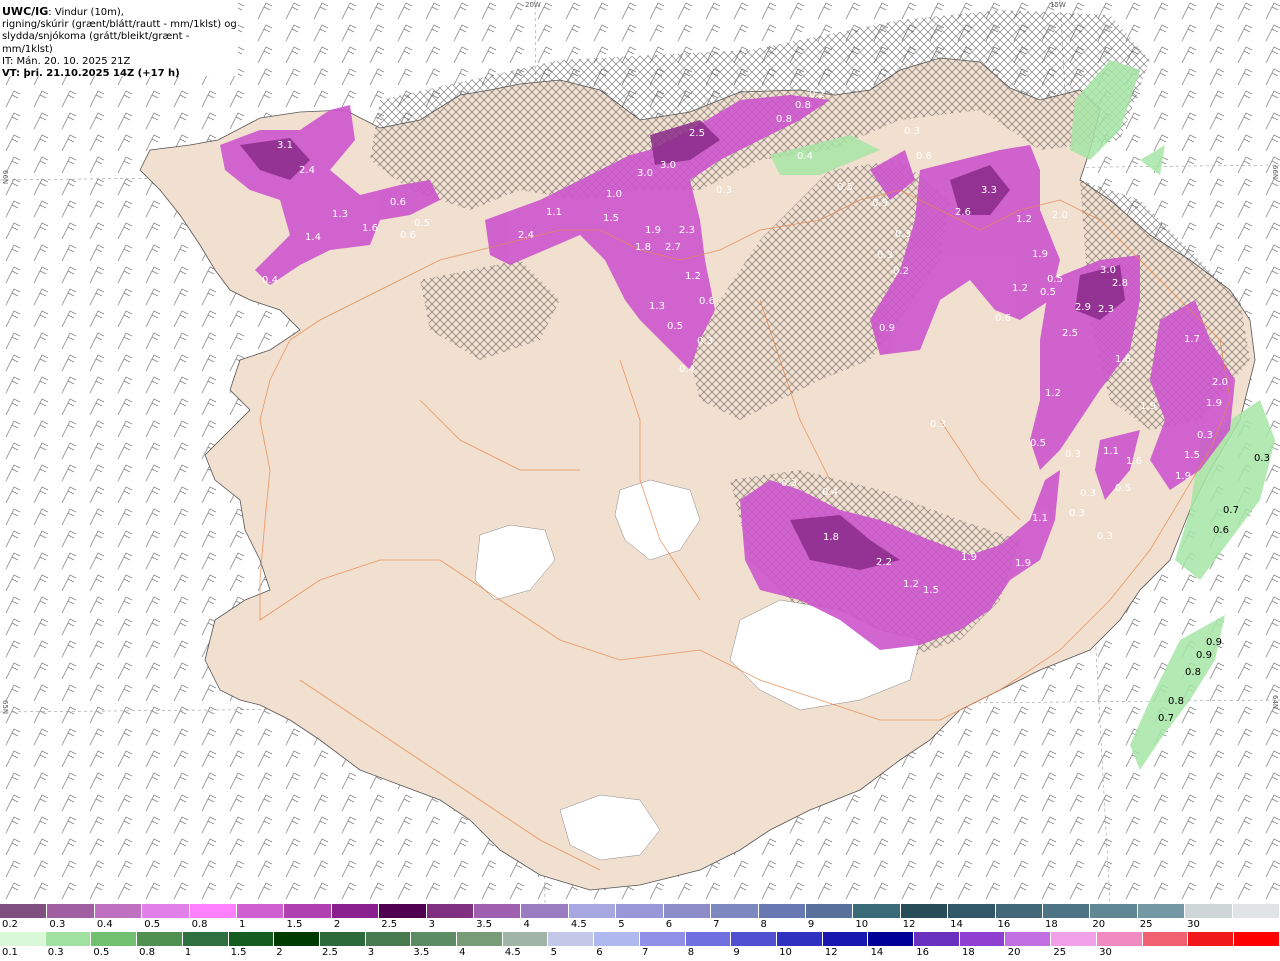 This screenshot has width=1280, height=961. Describe the element at coordinates (901, 271) in the screenshot. I see `precip-label: 0.2` at that location.